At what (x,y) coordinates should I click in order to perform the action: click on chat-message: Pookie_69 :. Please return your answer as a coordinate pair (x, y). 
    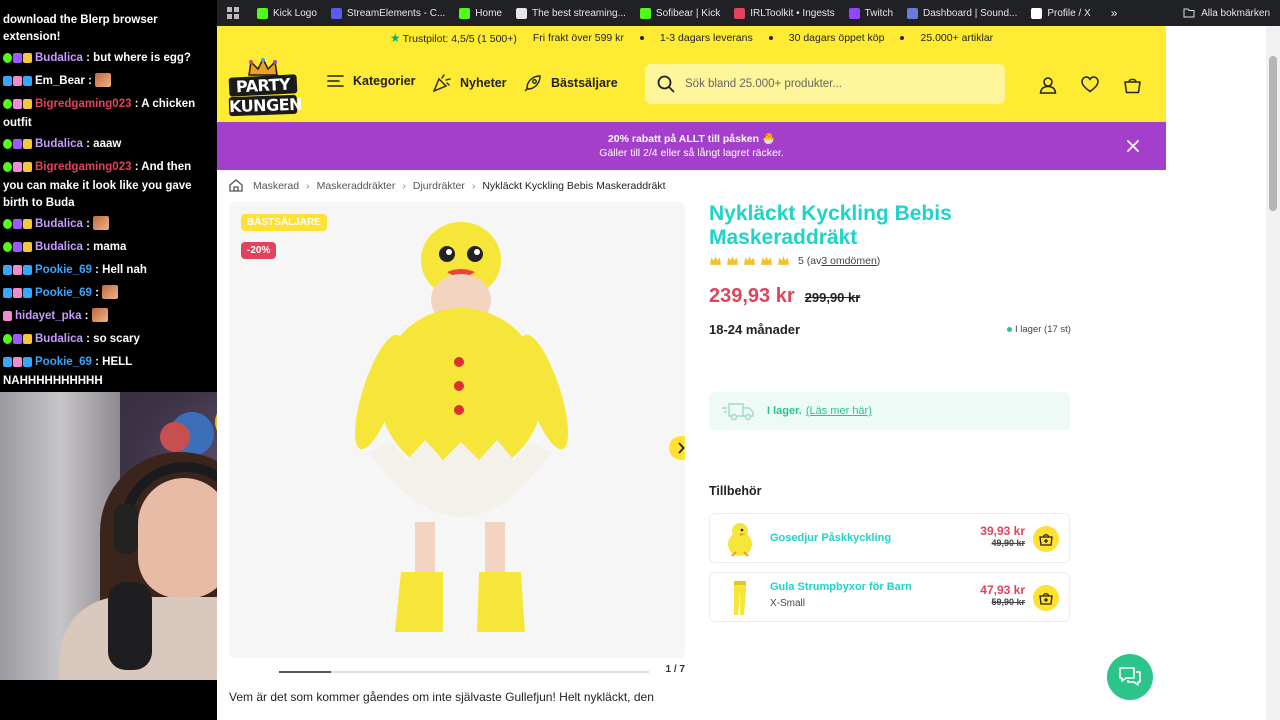
    Looking at the image, I should click on (108, 294).